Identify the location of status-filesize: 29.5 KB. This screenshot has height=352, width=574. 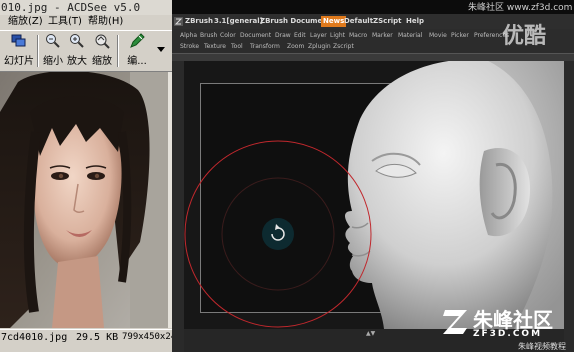
(97, 337).